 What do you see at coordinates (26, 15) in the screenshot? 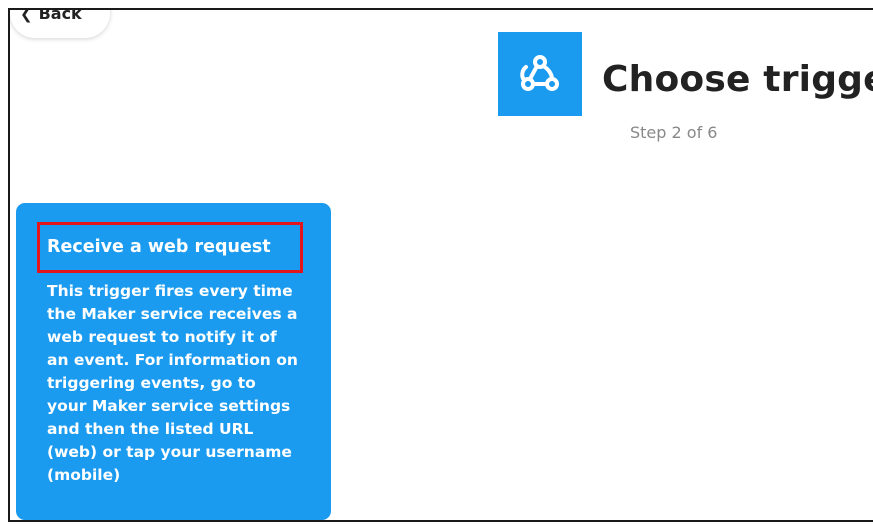
I see `chevron-left-icon: ❮` at bounding box center [26, 15].